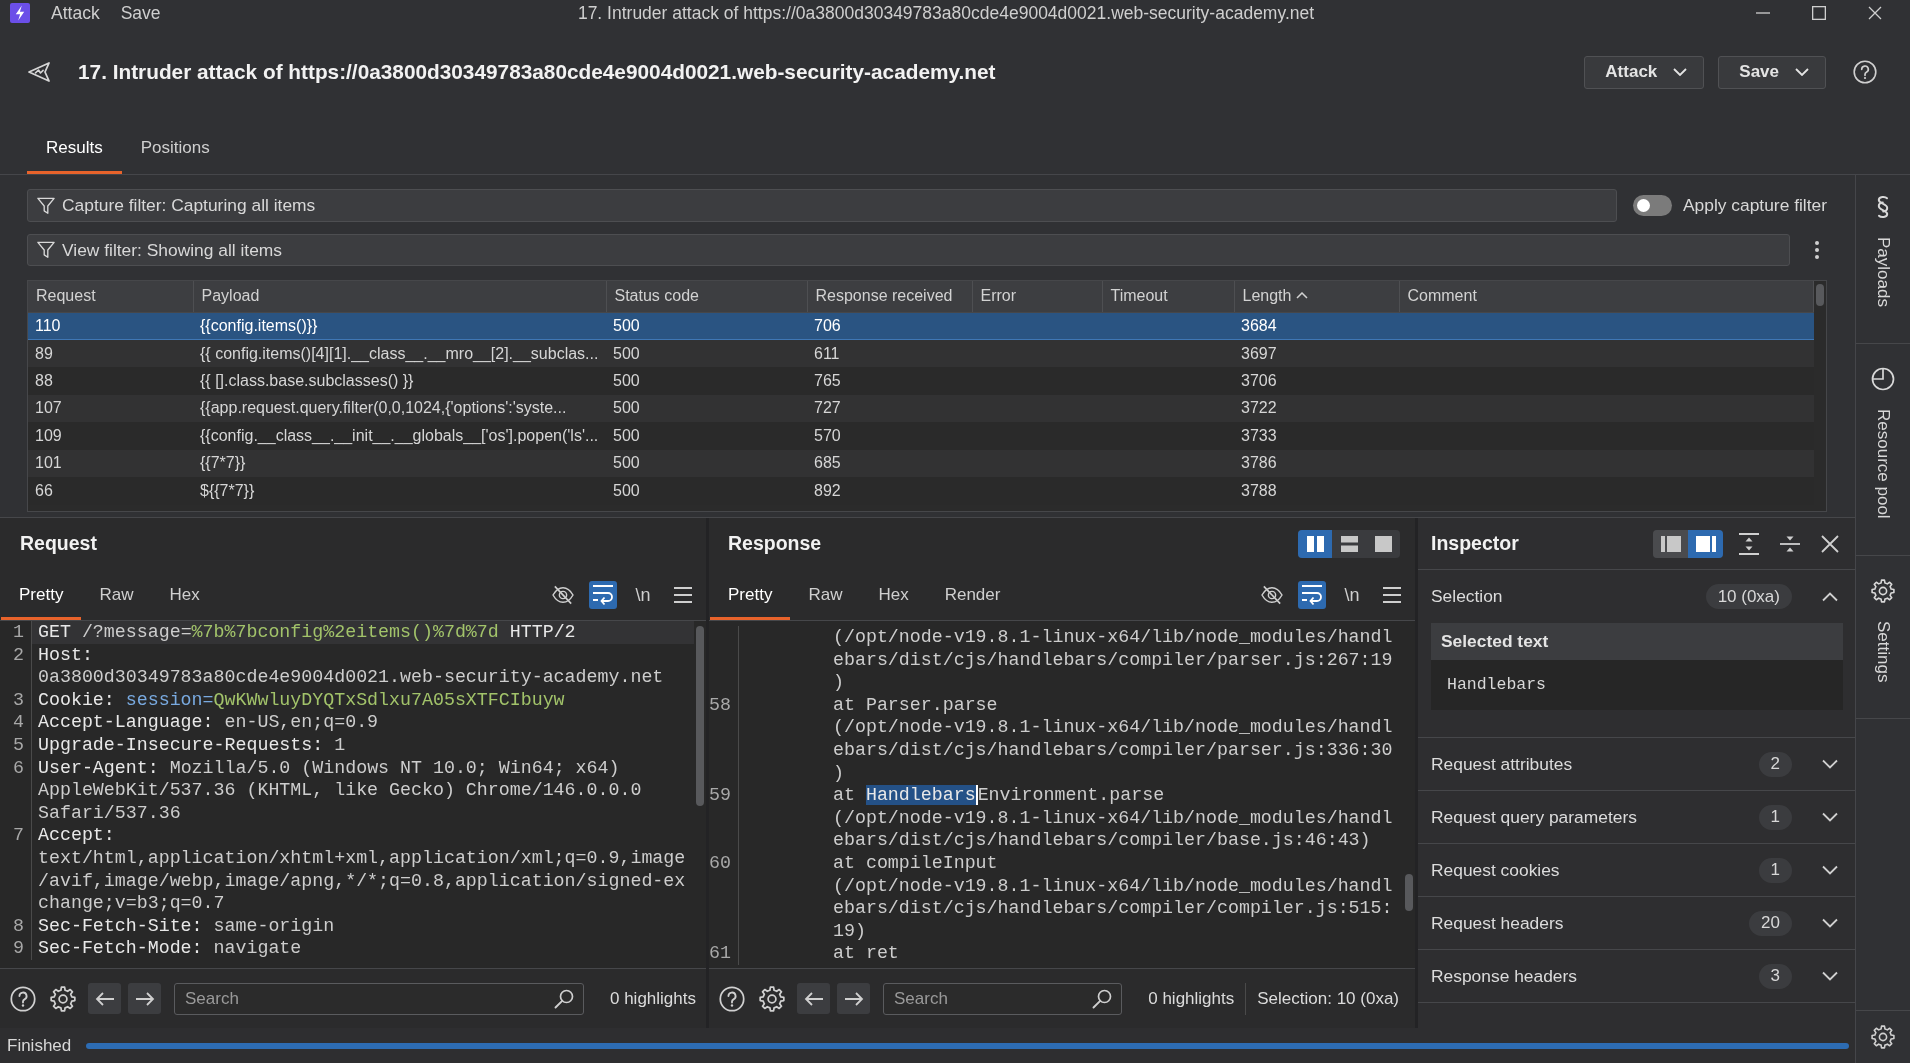 The height and width of the screenshot is (1063, 1910). Describe the element at coordinates (399, 296) in the screenshot. I see `column-header: Payload` at that location.